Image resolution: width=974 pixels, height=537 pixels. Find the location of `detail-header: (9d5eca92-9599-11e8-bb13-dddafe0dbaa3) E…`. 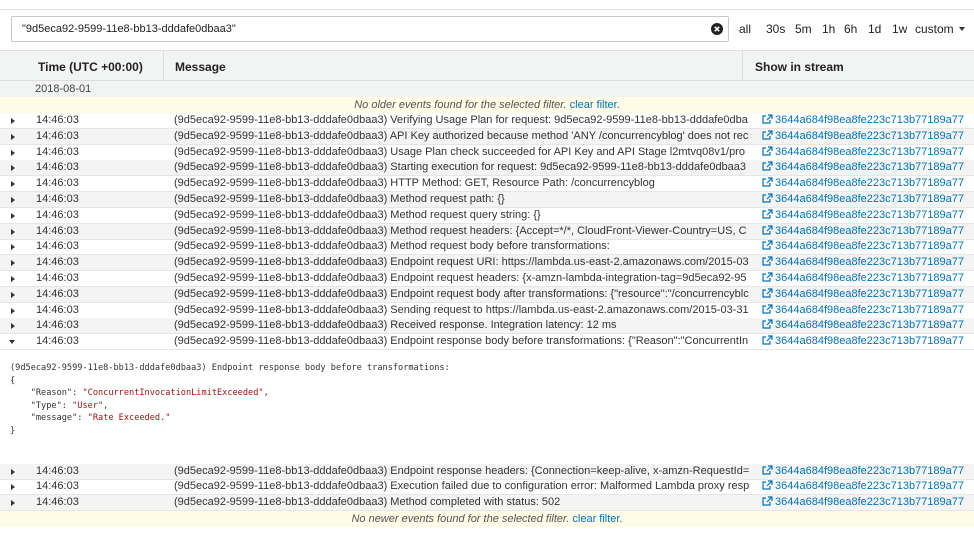

detail-header: (9d5eca92-9599-11e8-bb13-dddafe0dbaa3) E… is located at coordinates (230, 368).